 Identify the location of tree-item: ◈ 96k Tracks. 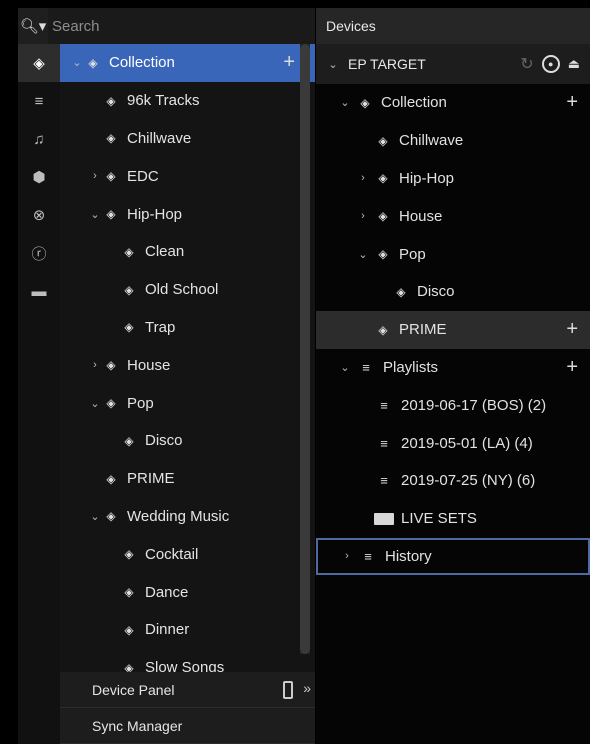
(187, 101).